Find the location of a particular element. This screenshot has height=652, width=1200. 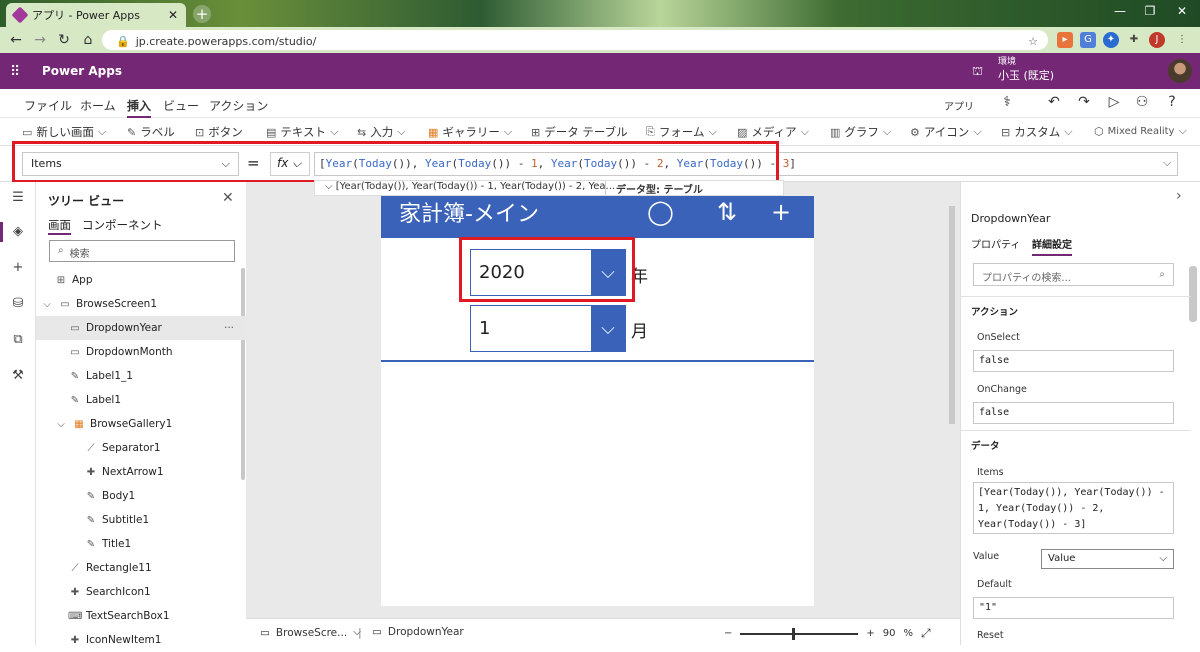

zoom-slider-knob is located at coordinates (794, 633).